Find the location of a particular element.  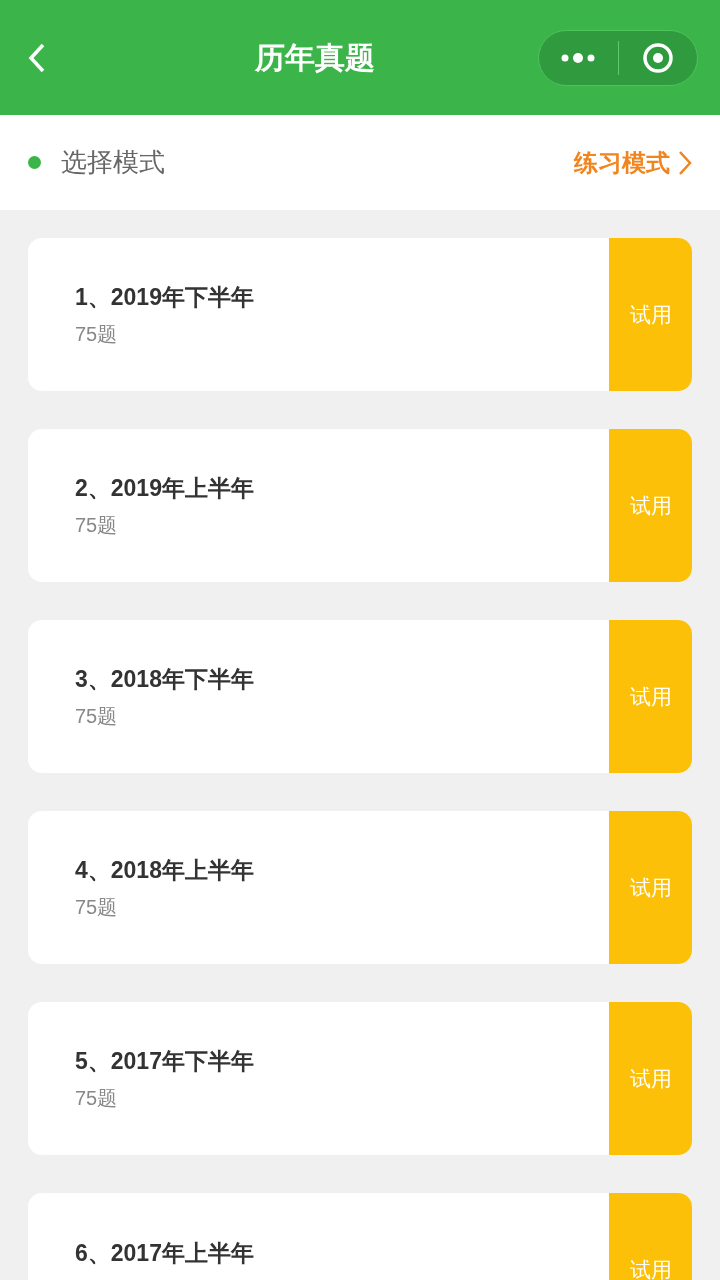

paper-card: 1、2019年下半年 75题 试用 is located at coordinates (360, 314).